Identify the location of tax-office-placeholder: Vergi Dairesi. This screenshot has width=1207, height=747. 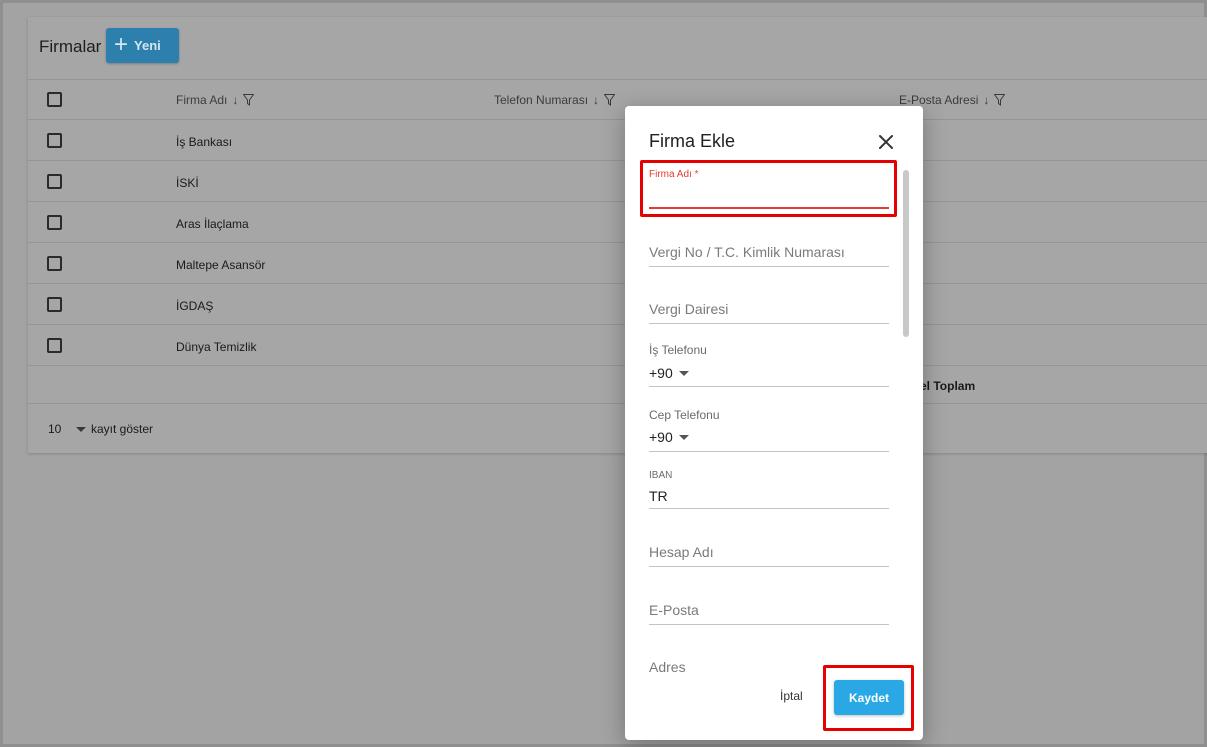
(689, 309).